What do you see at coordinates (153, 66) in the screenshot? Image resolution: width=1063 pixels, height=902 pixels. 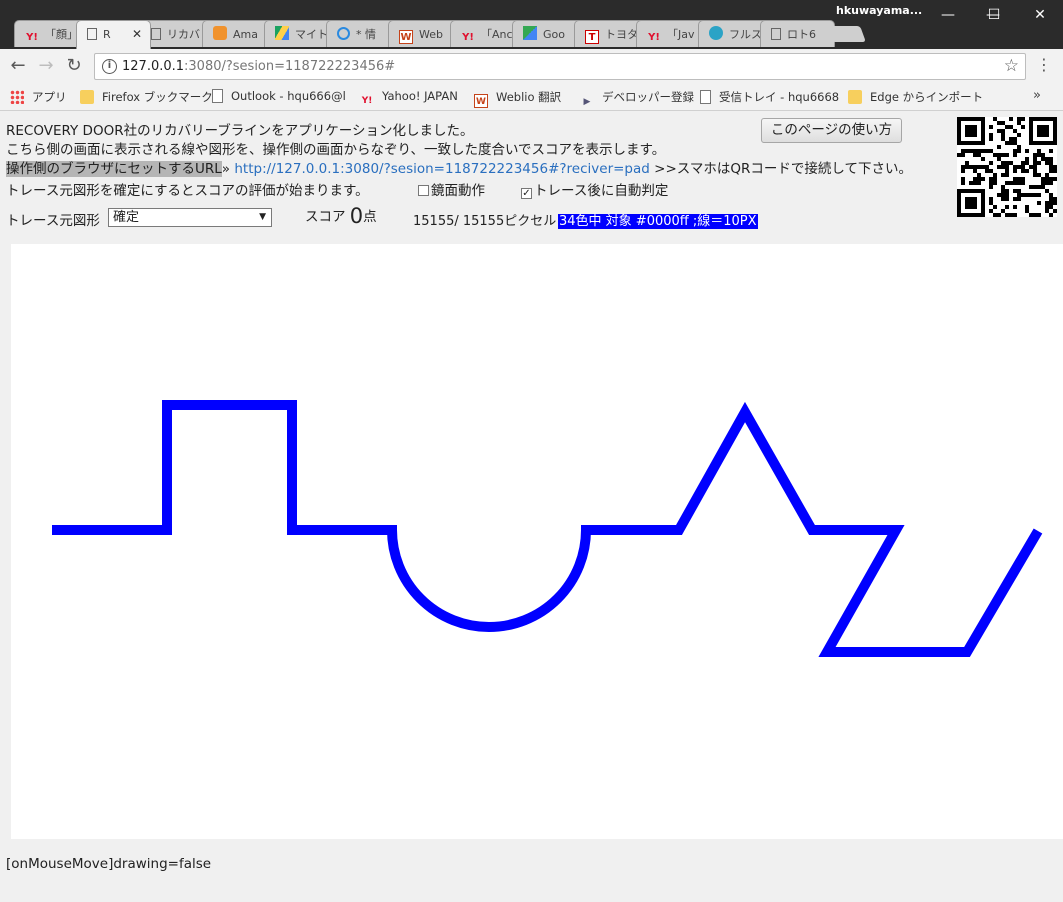 I see `url-host: 127.0.0.1` at bounding box center [153, 66].